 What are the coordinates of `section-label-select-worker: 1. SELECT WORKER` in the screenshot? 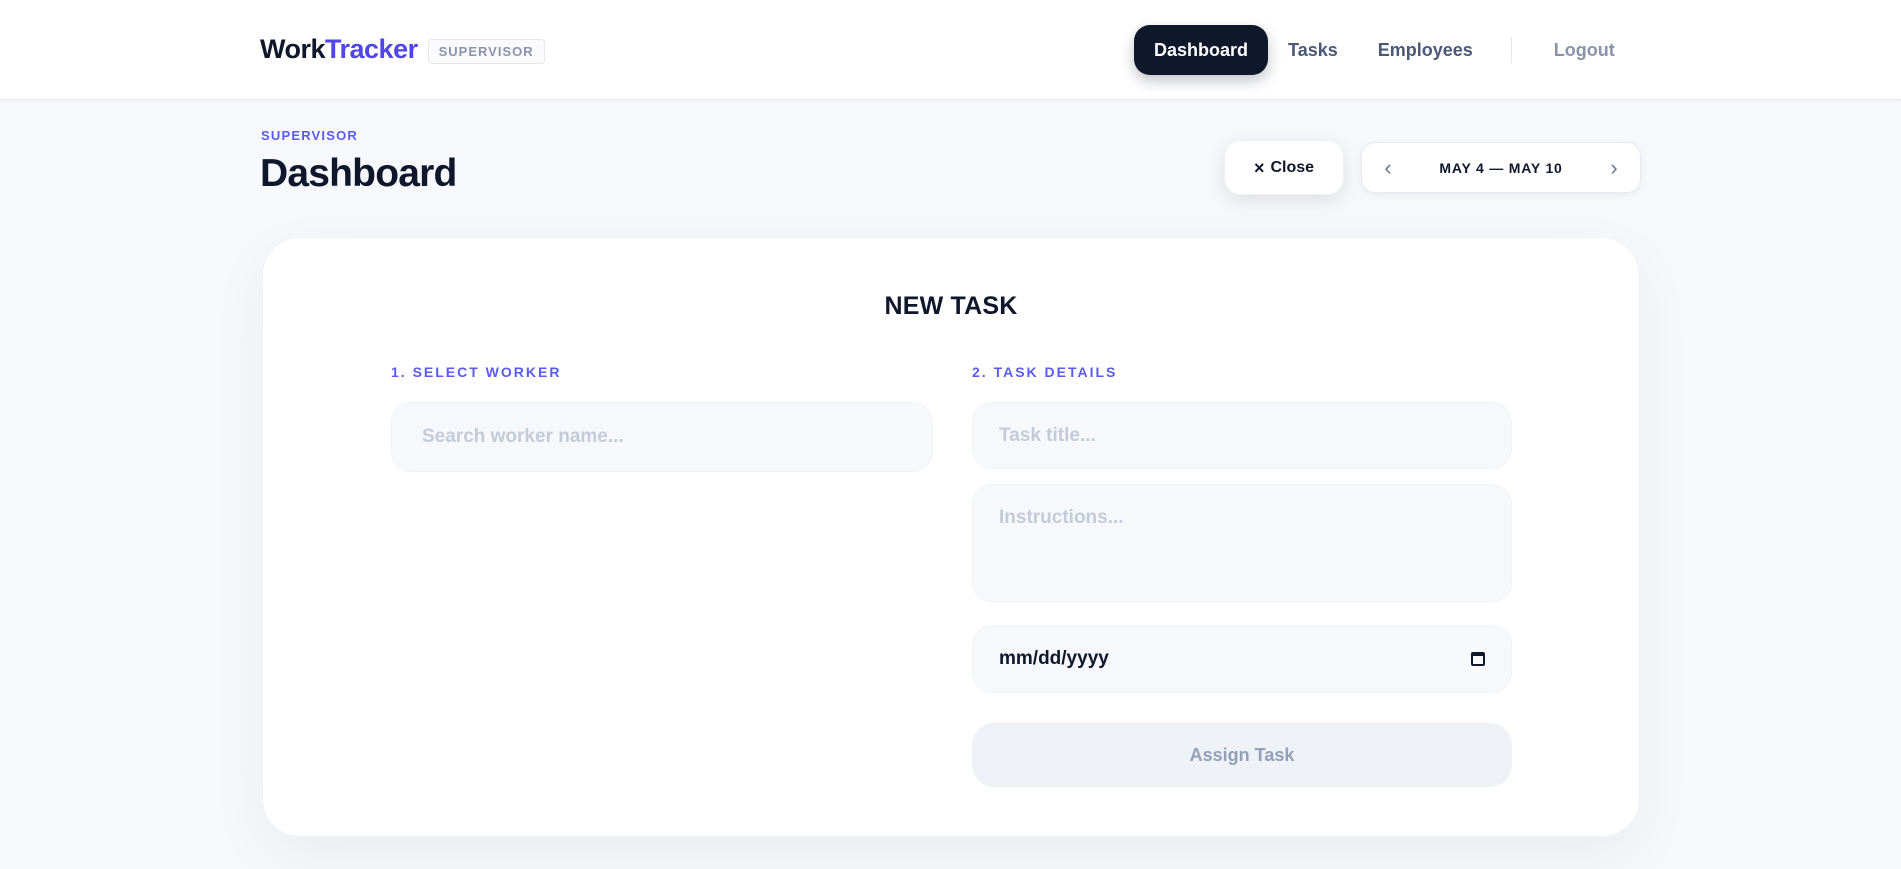 It's located at (476, 372).